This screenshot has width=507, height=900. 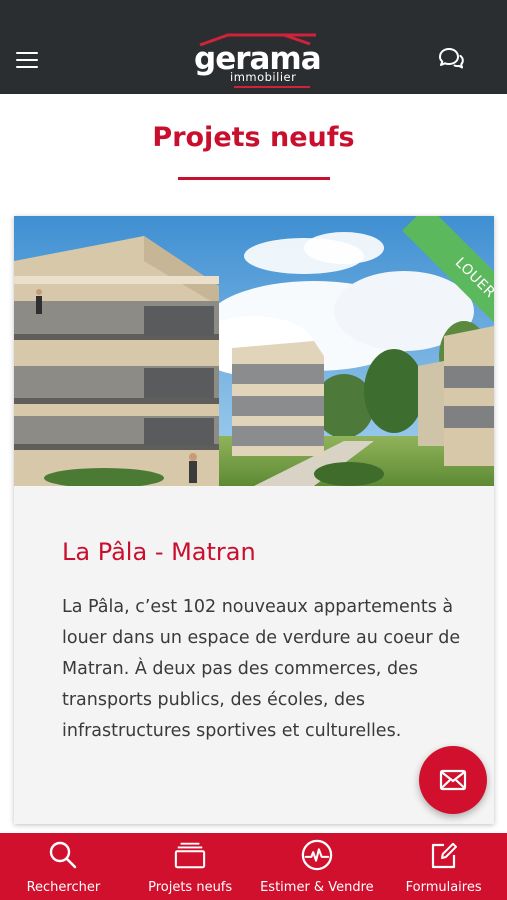 What do you see at coordinates (63, 887) in the screenshot?
I see `nav-label: Rechercher` at bounding box center [63, 887].